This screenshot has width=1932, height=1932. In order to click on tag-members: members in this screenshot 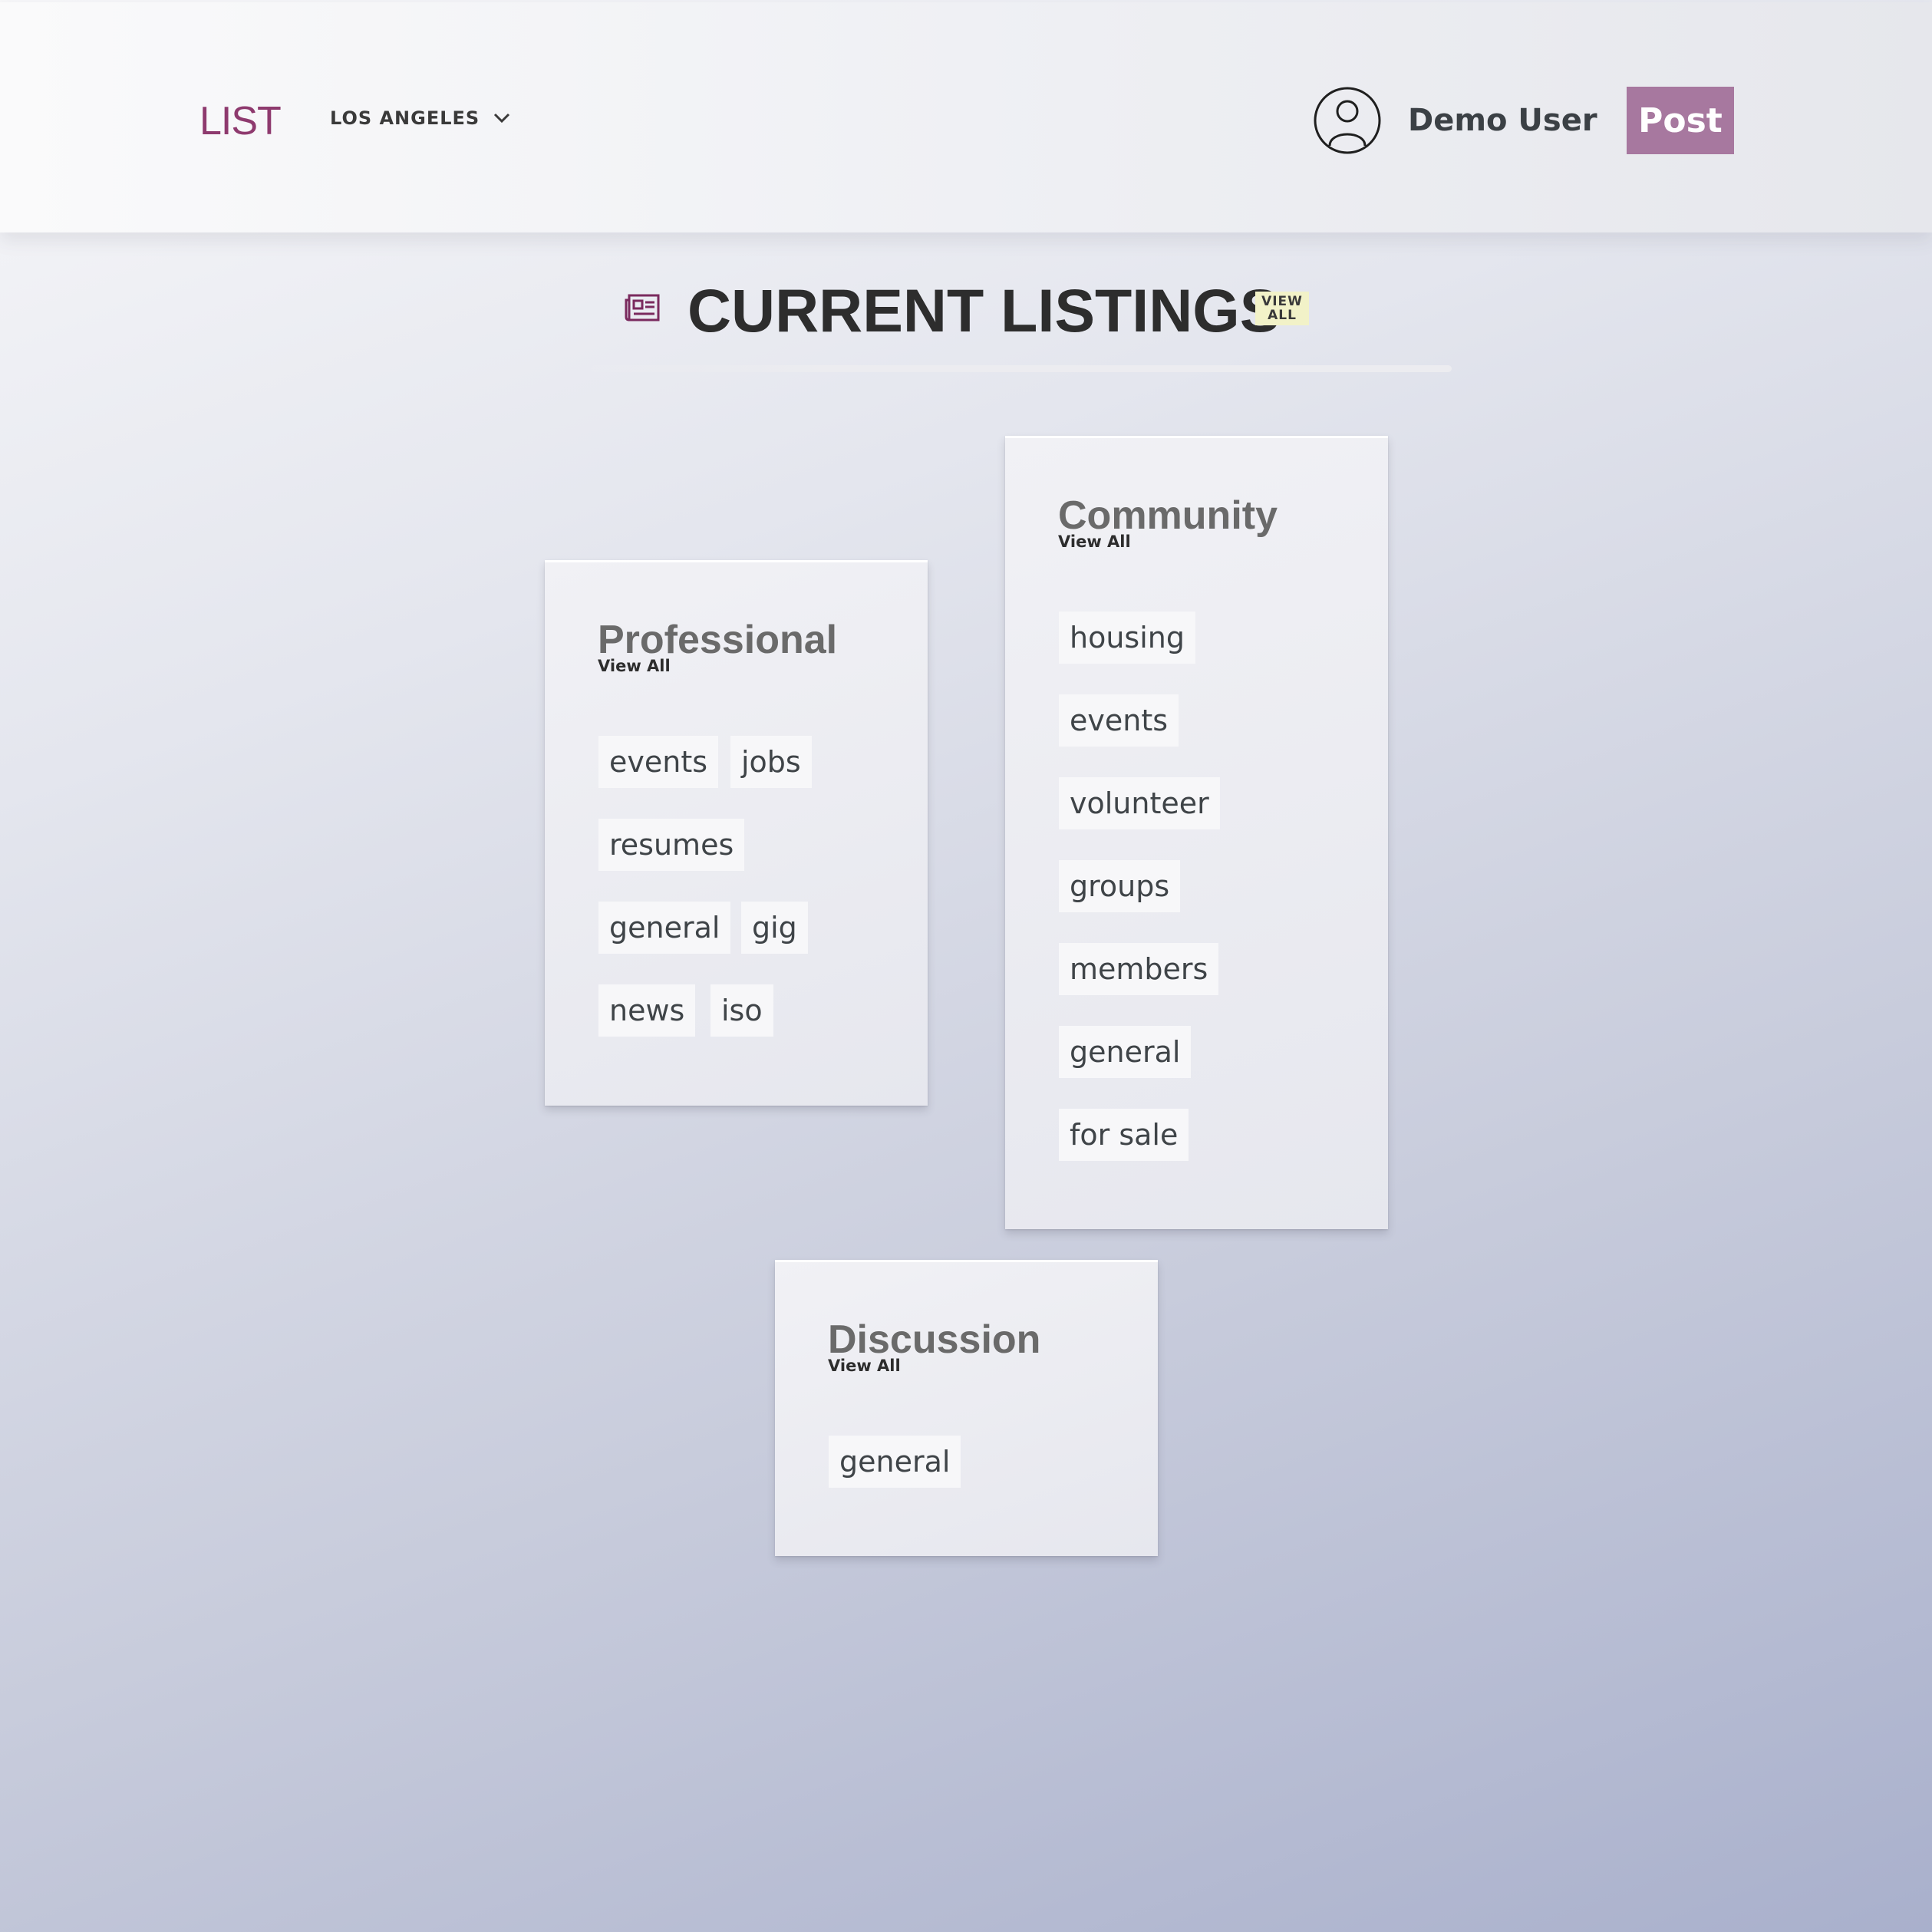, I will do `click(1139, 969)`.